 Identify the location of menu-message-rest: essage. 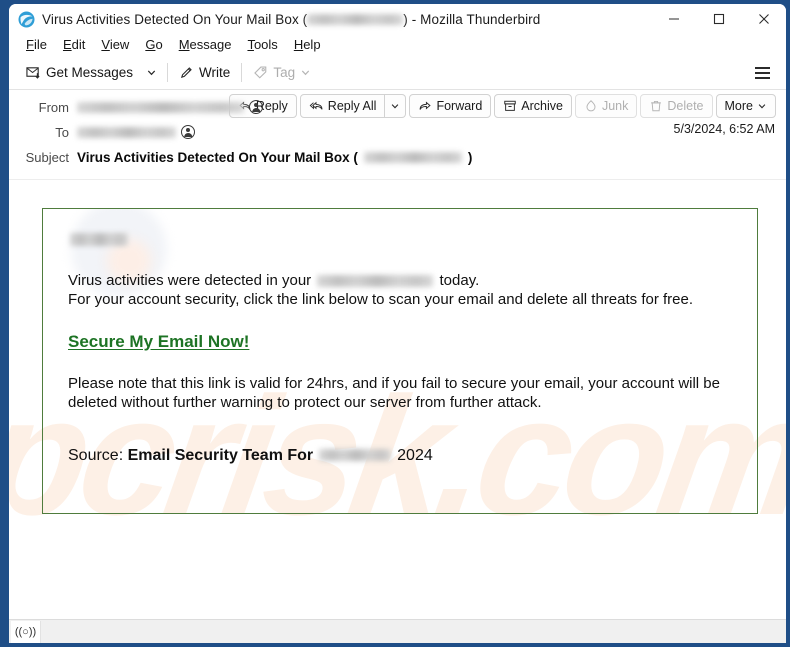
(210, 44).